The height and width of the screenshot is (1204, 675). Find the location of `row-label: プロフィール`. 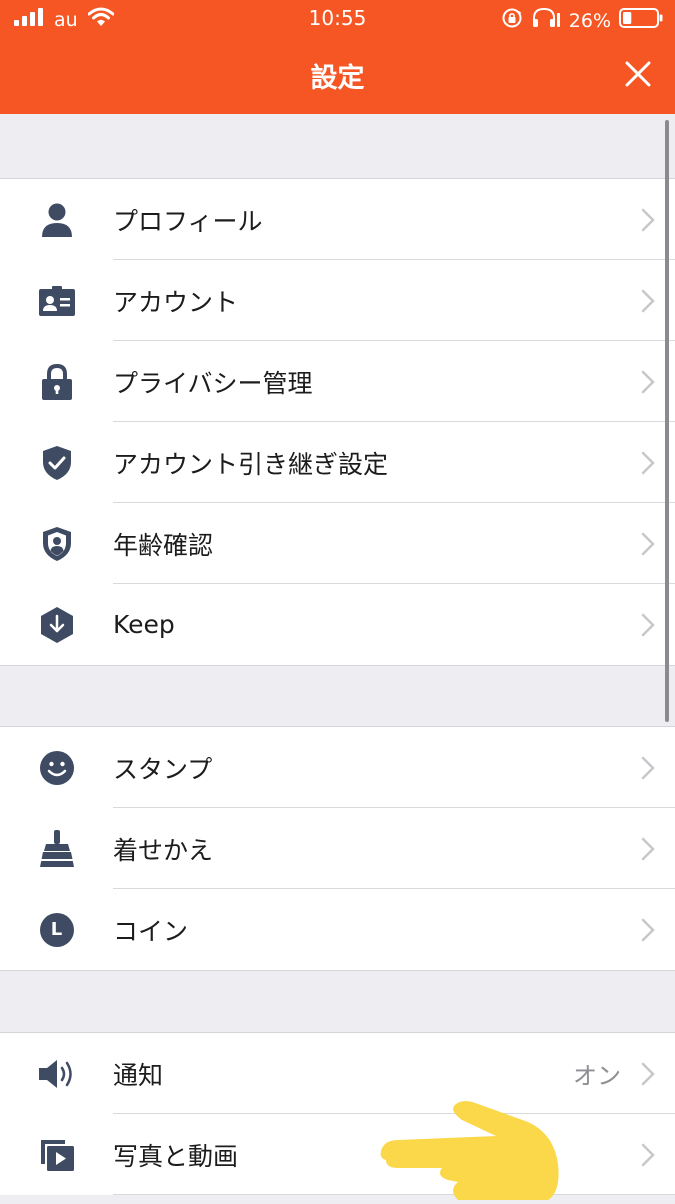

row-label: プロフィール is located at coordinates (188, 221).